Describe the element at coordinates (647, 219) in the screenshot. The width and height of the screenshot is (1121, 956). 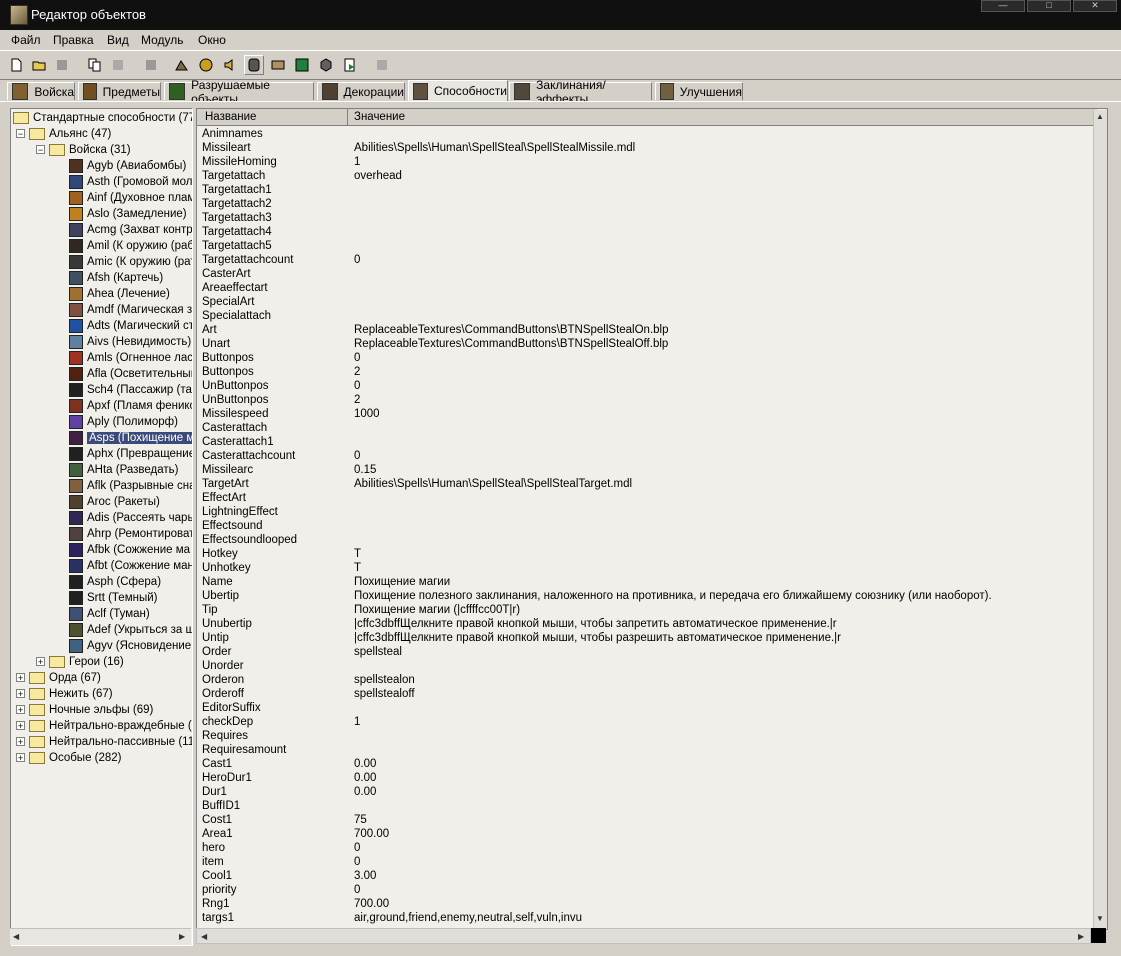
I see `property-row: Targetattach3` at that location.